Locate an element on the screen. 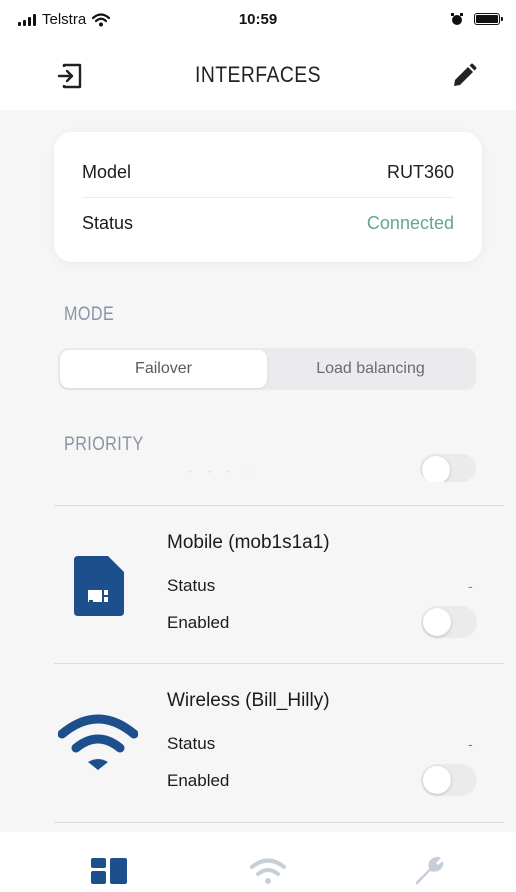  status-bar: Telstra 10:59 is located at coordinates (258, 20).